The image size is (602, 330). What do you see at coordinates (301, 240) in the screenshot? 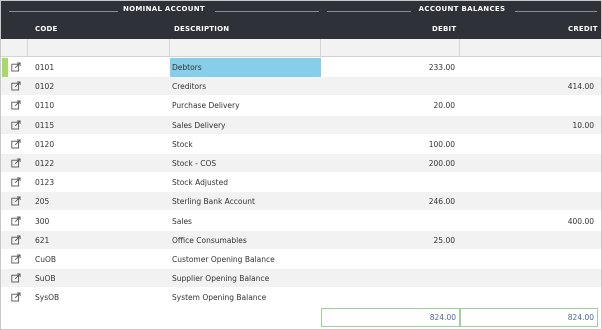
I see `table-row: 621 Office Consumables 25.00` at bounding box center [301, 240].